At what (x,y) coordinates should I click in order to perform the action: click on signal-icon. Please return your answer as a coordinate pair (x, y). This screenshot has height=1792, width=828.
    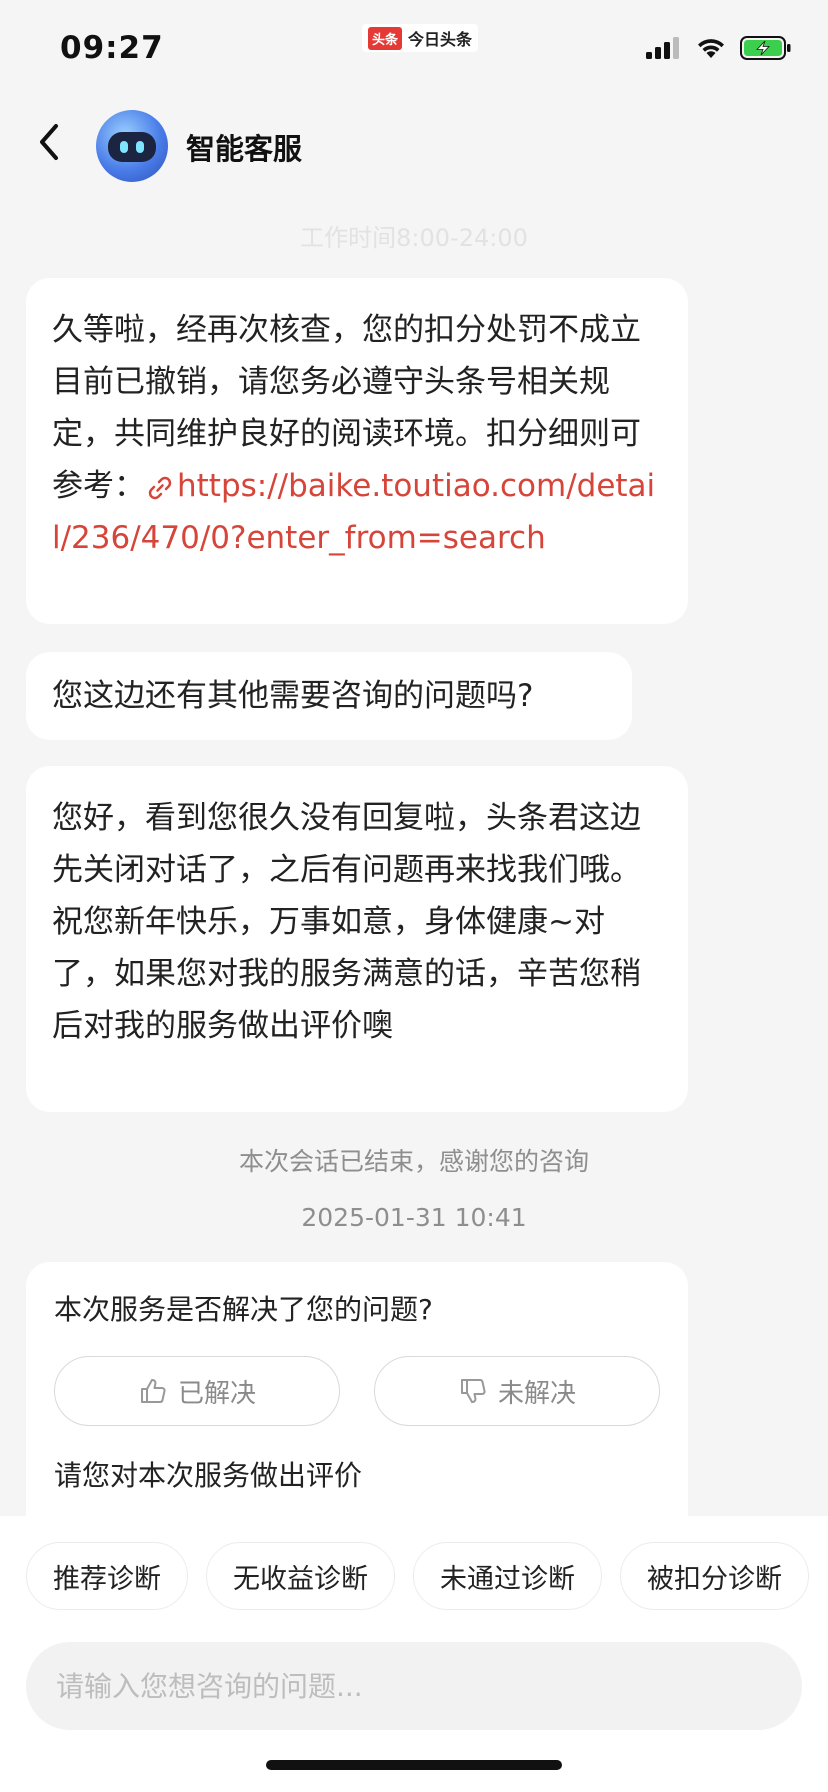
    Looking at the image, I should click on (664, 50).